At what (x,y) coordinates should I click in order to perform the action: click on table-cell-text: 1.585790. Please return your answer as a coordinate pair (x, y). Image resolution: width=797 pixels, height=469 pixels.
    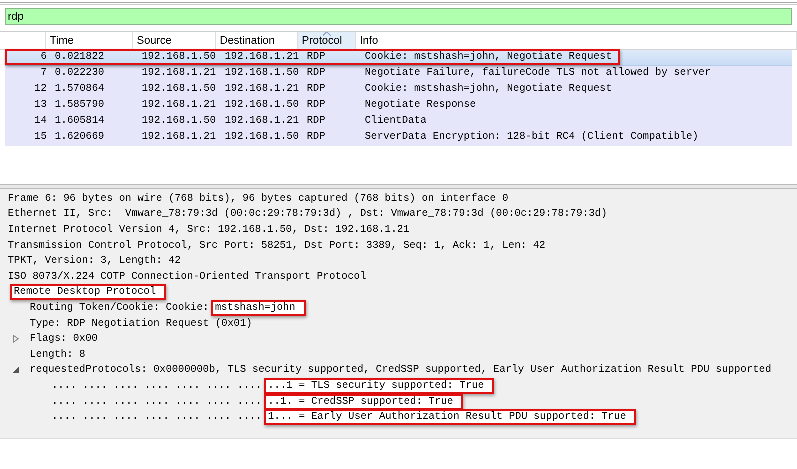
    Looking at the image, I should click on (80, 105).